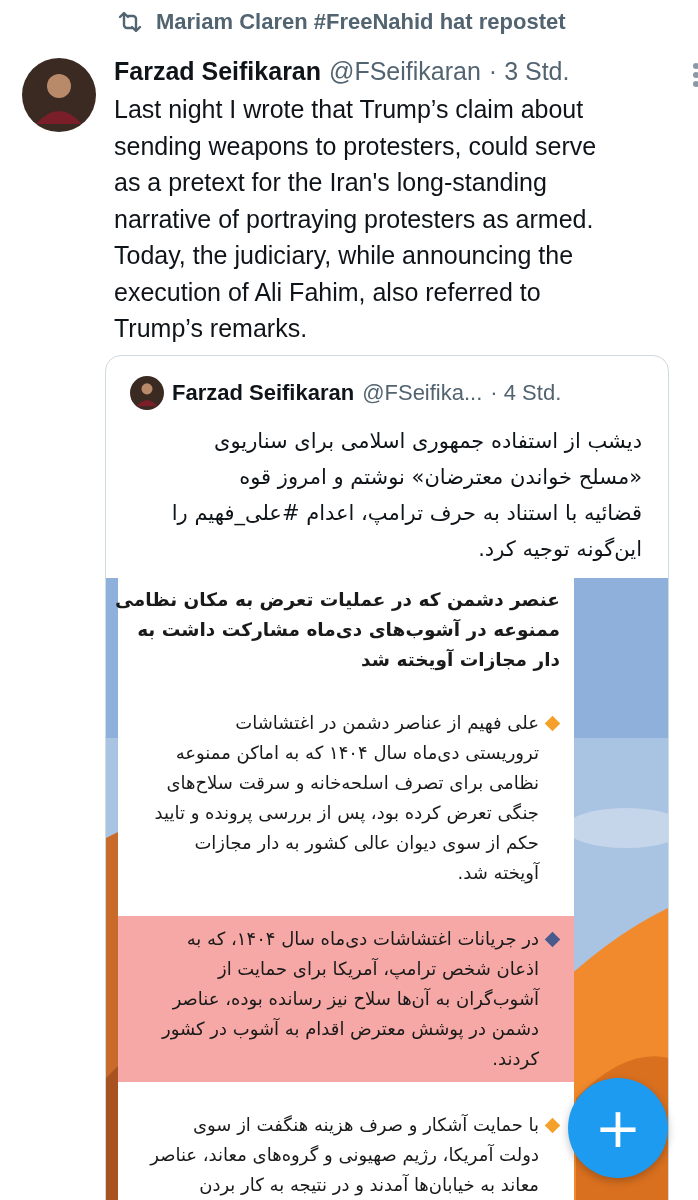 This screenshot has width=698, height=1200. I want to click on article-title: عنصر دشمن که در عملیات تعرض به مکان نظامی ممنوعه در آشوب‌های دی‌ماه مشارکت داشت به دار مجازات آویخته شد, so click(339, 630).